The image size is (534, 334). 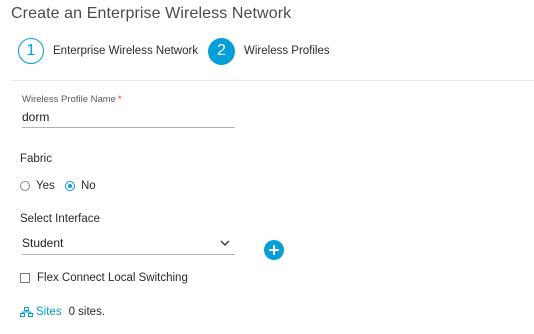 What do you see at coordinates (87, 312) in the screenshot?
I see `sites-count: 0 sites.` at bounding box center [87, 312].